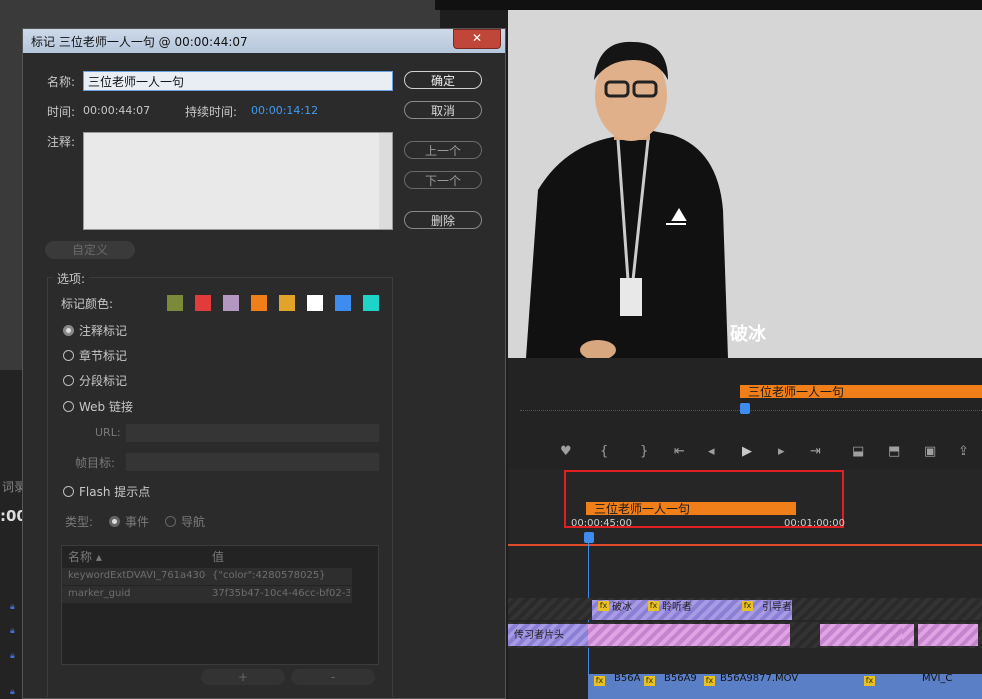 Image resolution: width=982 pixels, height=699 pixels. Describe the element at coordinates (193, 522) in the screenshot. I see `type-nav-label: 导航` at that location.